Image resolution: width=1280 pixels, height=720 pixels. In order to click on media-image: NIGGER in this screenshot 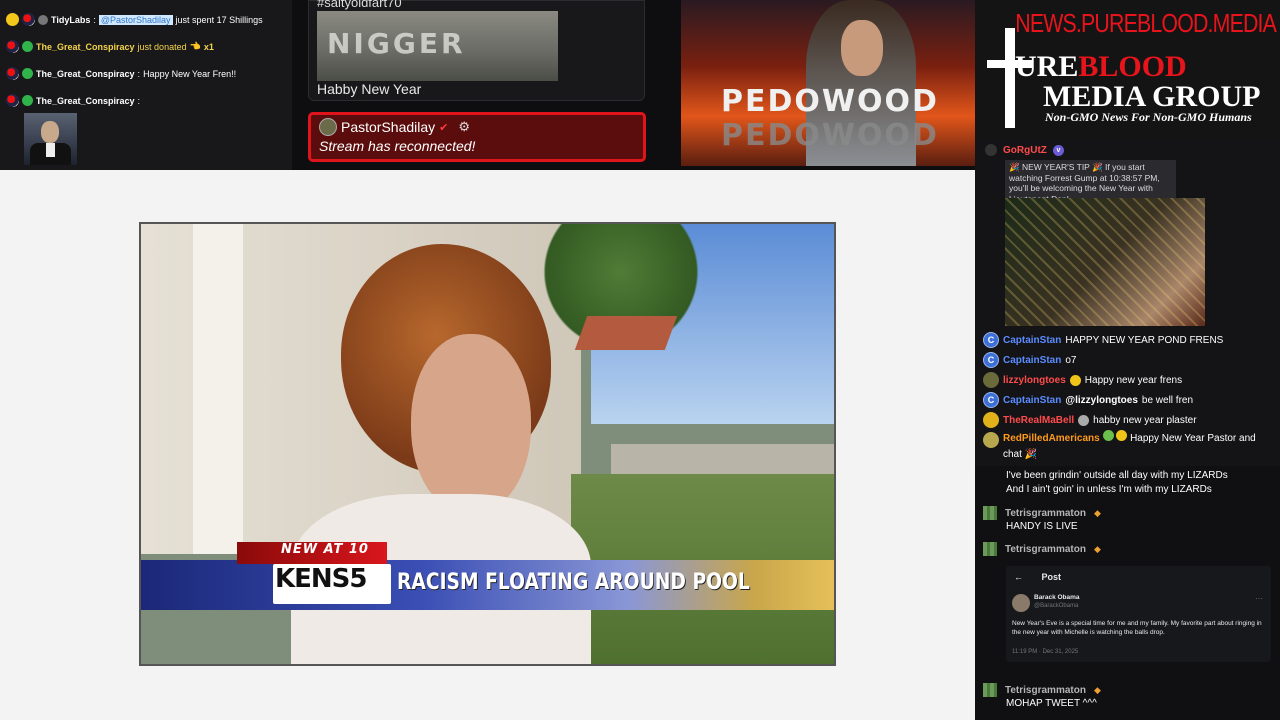, I will do `click(437, 46)`.